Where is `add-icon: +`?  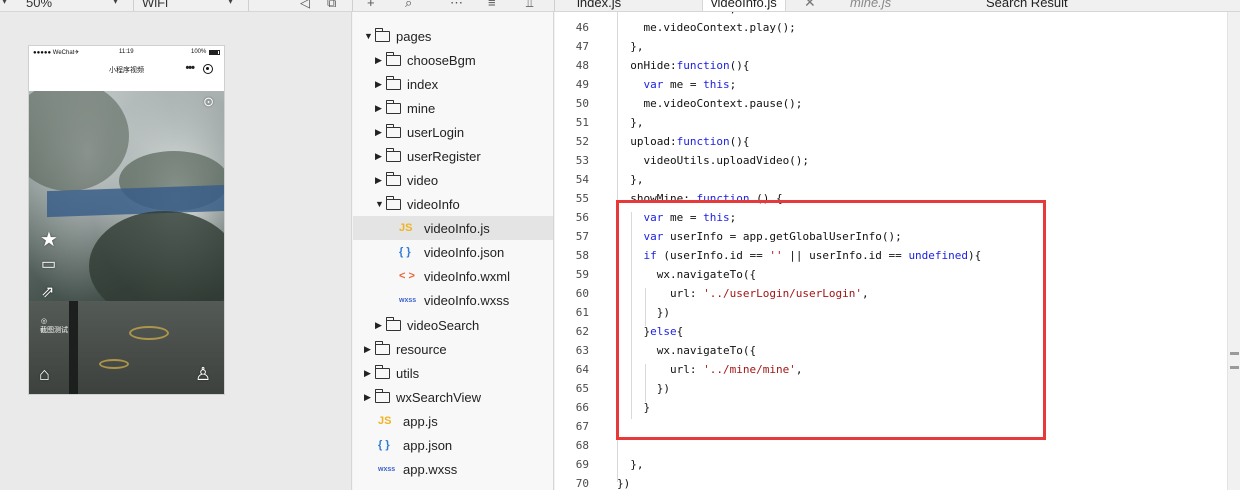 add-icon: + is located at coordinates (371, 5).